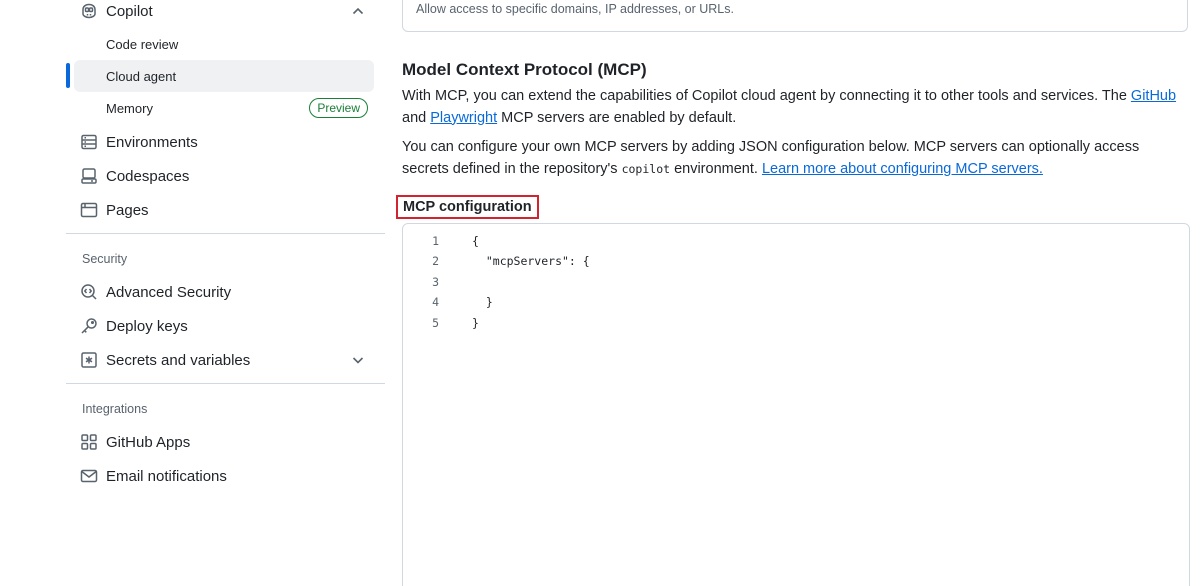 The image size is (1200, 586). I want to click on copilot-icon, so click(89, 11).